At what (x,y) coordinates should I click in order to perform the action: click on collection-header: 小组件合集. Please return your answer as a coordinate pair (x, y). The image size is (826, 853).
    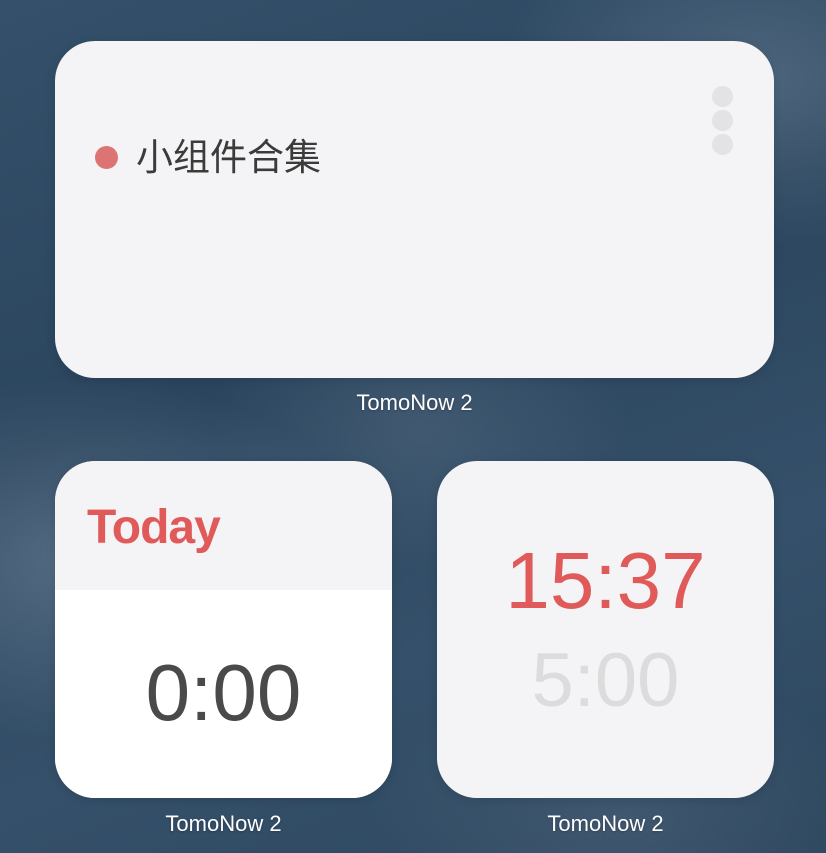
    Looking at the image, I should click on (208, 157).